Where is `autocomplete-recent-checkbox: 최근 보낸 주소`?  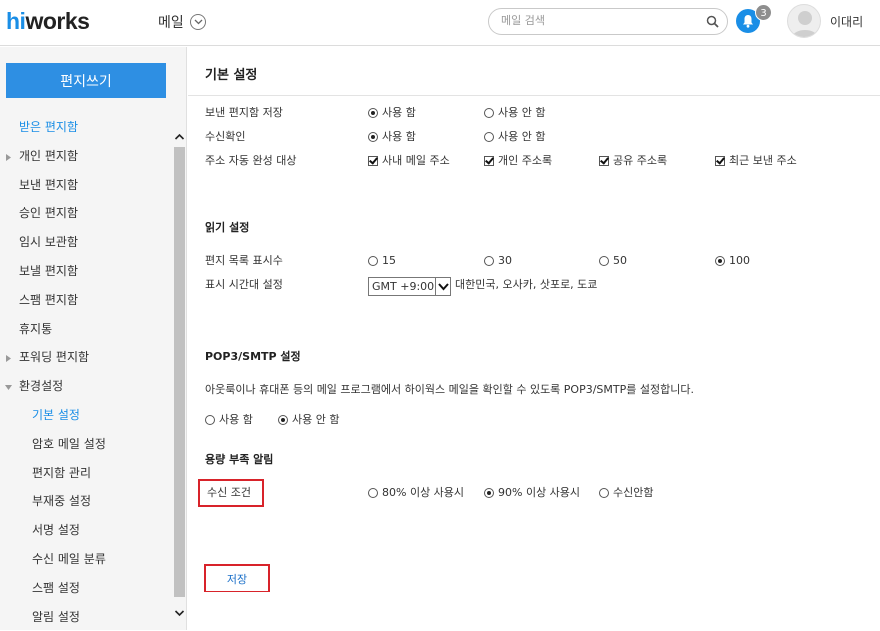 autocomplete-recent-checkbox: 최근 보낸 주소 is located at coordinates (756, 161).